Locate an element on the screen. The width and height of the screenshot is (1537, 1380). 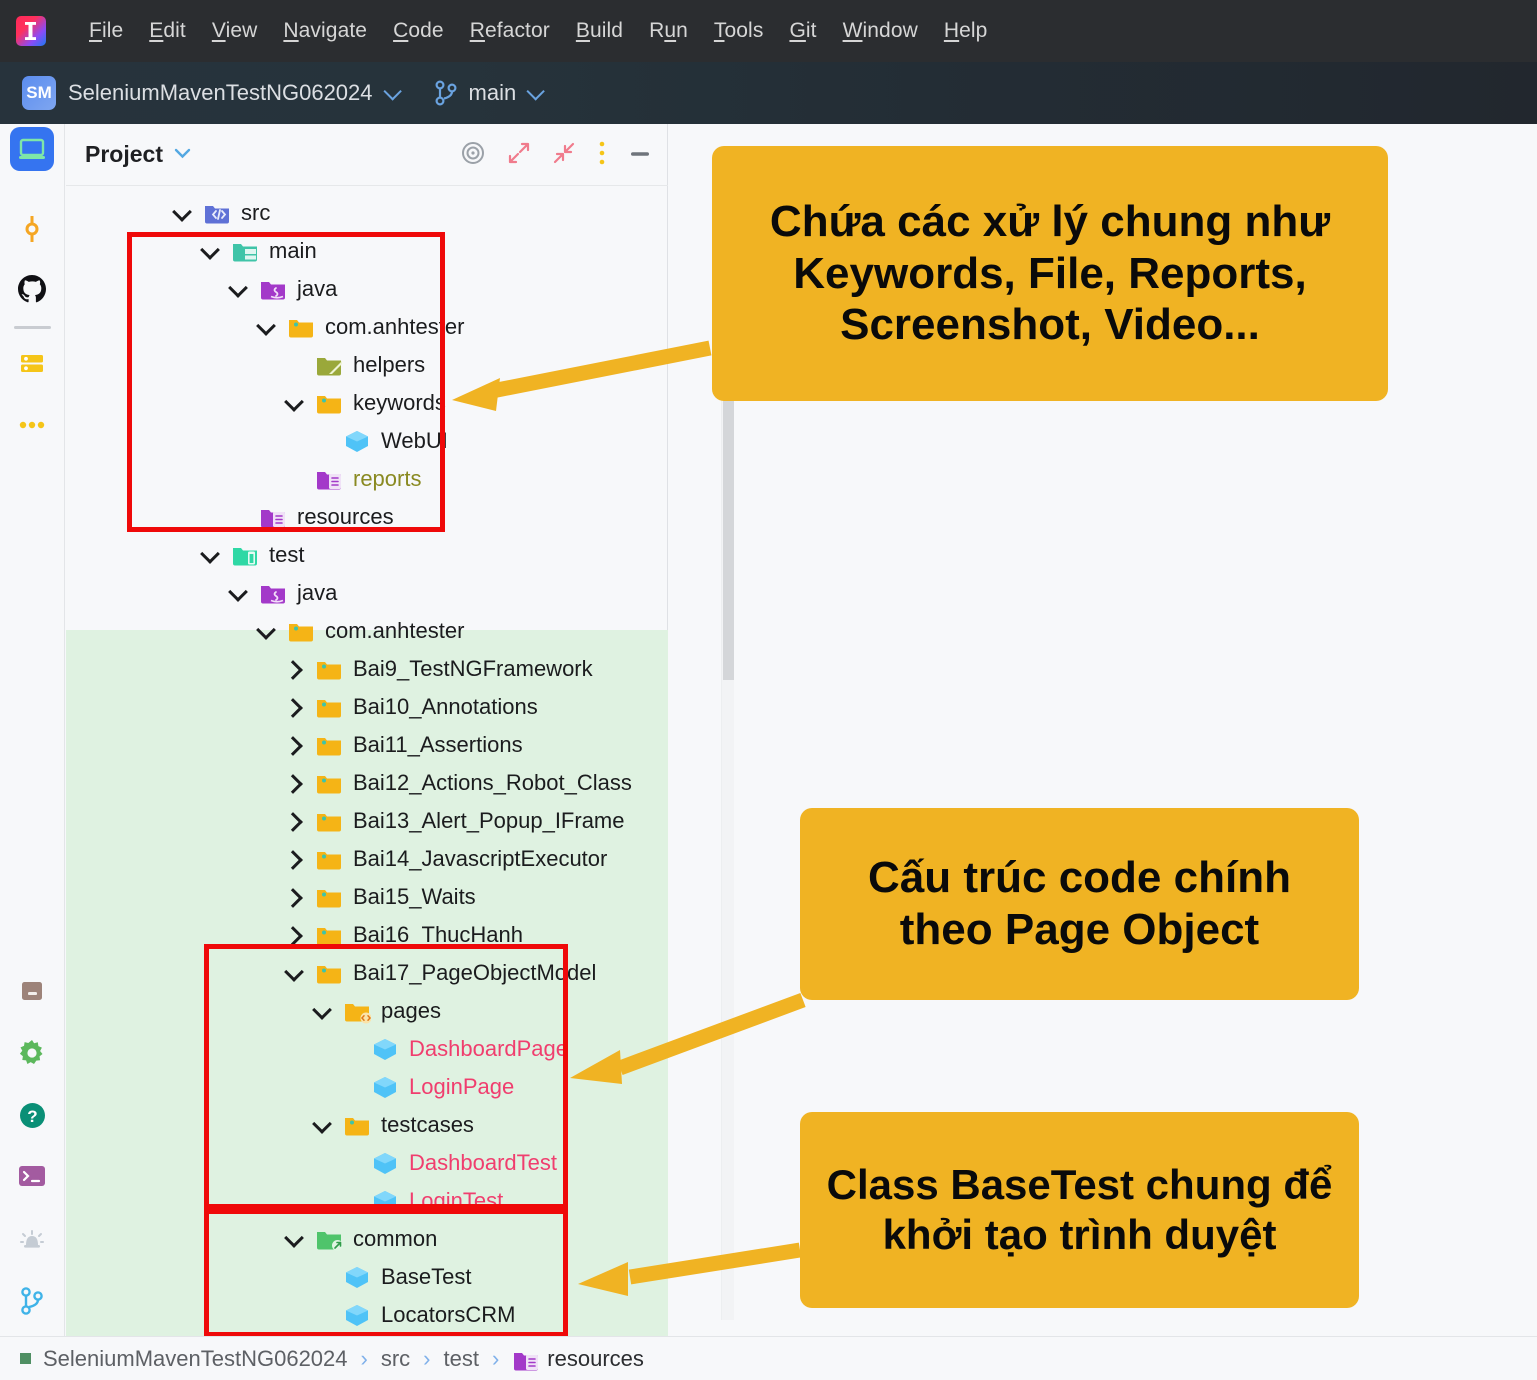
target-icon is located at coordinates (473, 155).